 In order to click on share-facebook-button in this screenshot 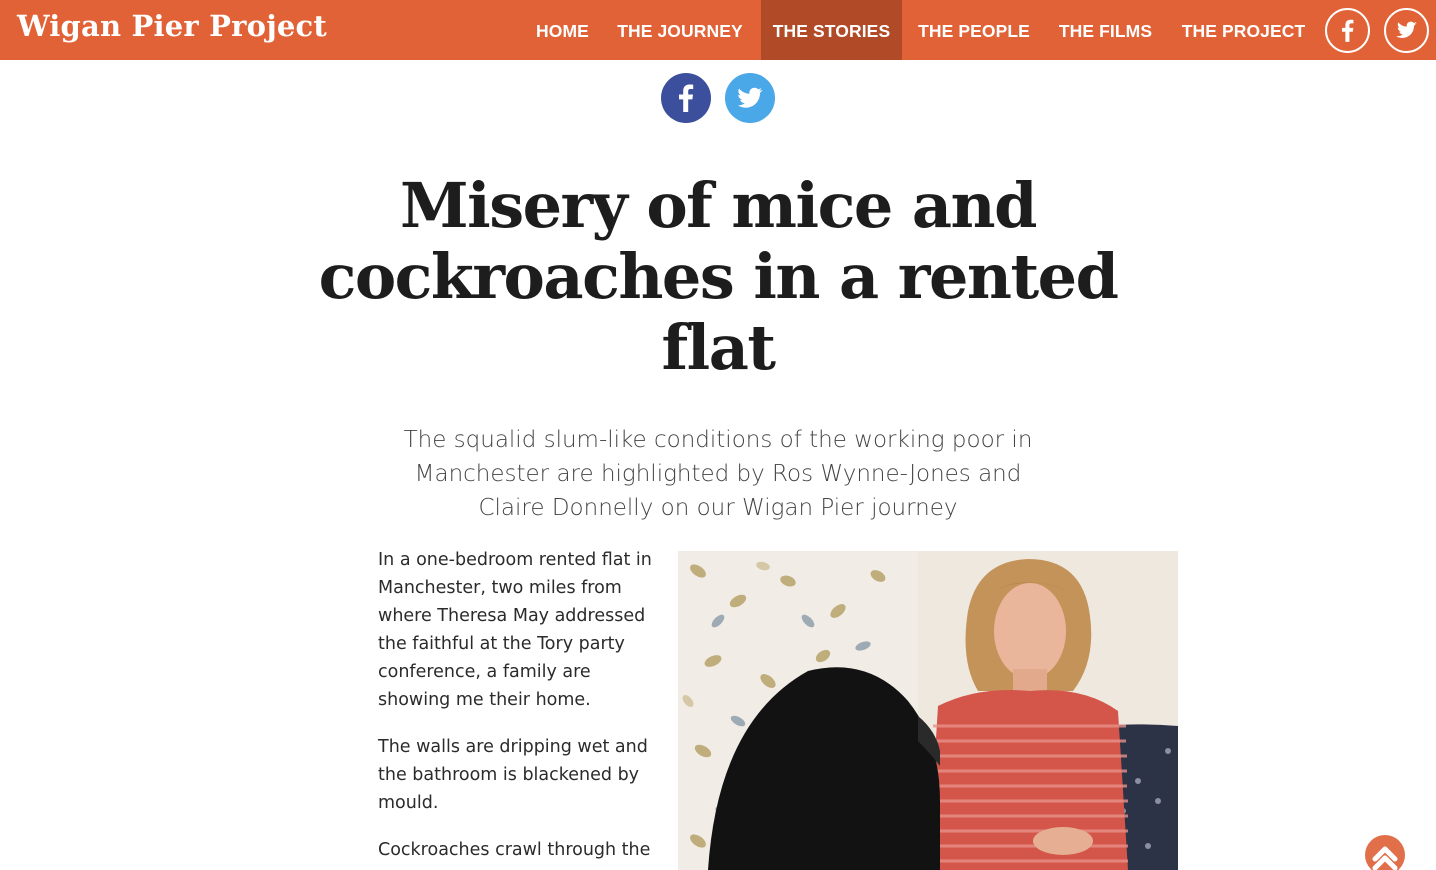, I will do `click(686, 98)`.